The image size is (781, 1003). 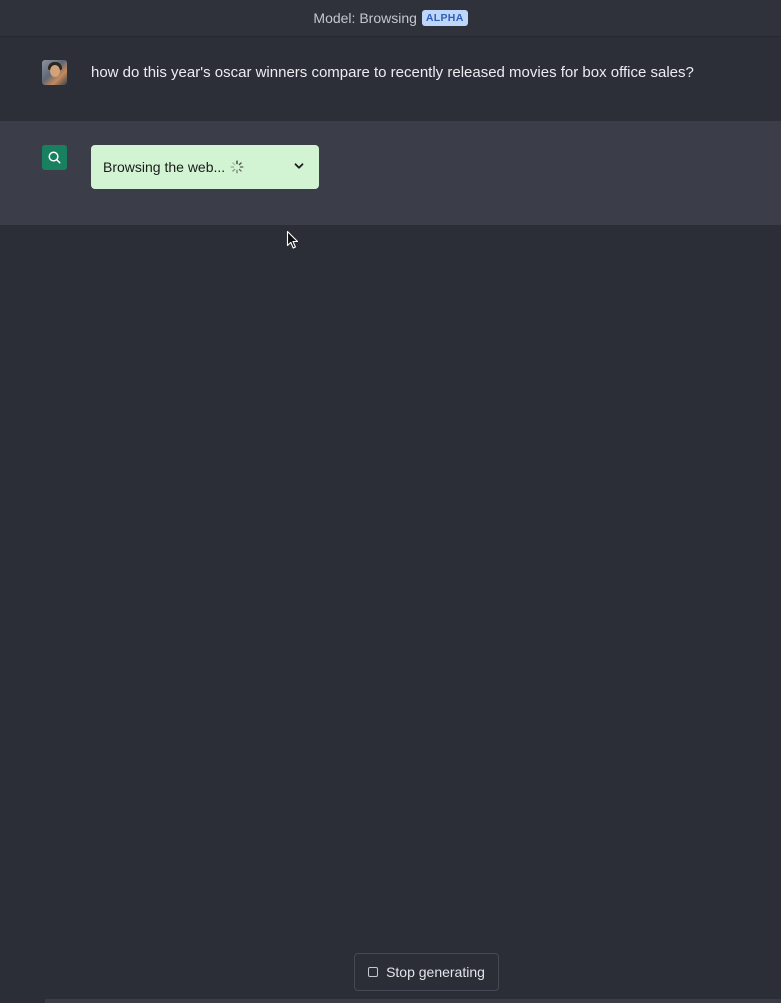 What do you see at coordinates (237, 167) in the screenshot?
I see `spinner-icon` at bounding box center [237, 167].